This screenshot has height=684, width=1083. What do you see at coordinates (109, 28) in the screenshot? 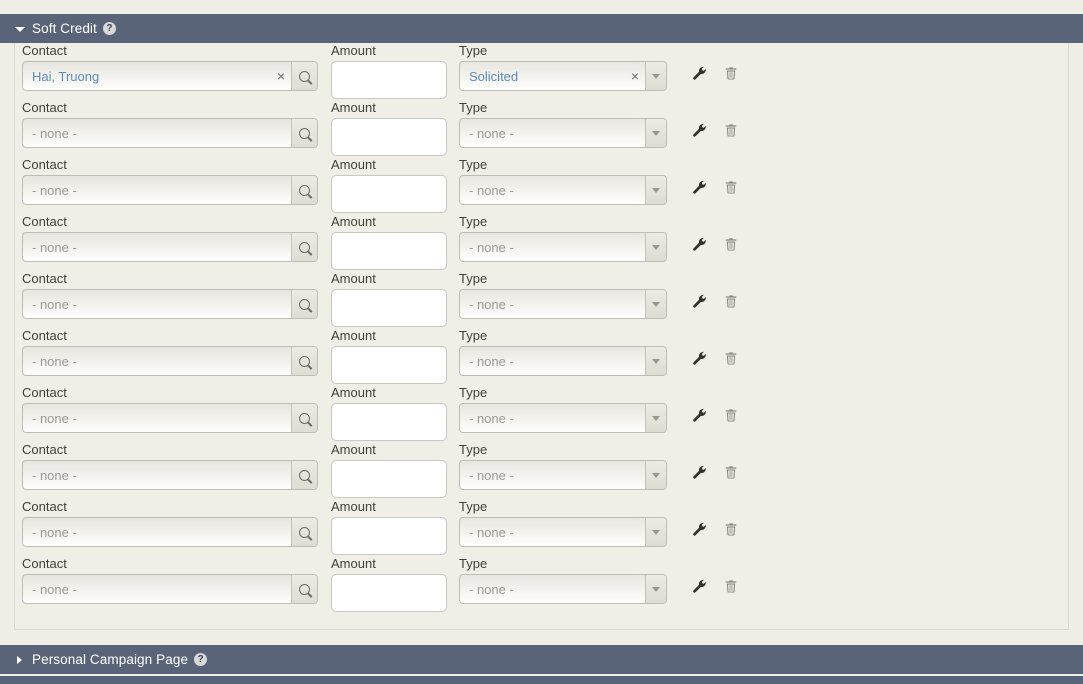
I see `help-icon-soft-credit: ?` at bounding box center [109, 28].